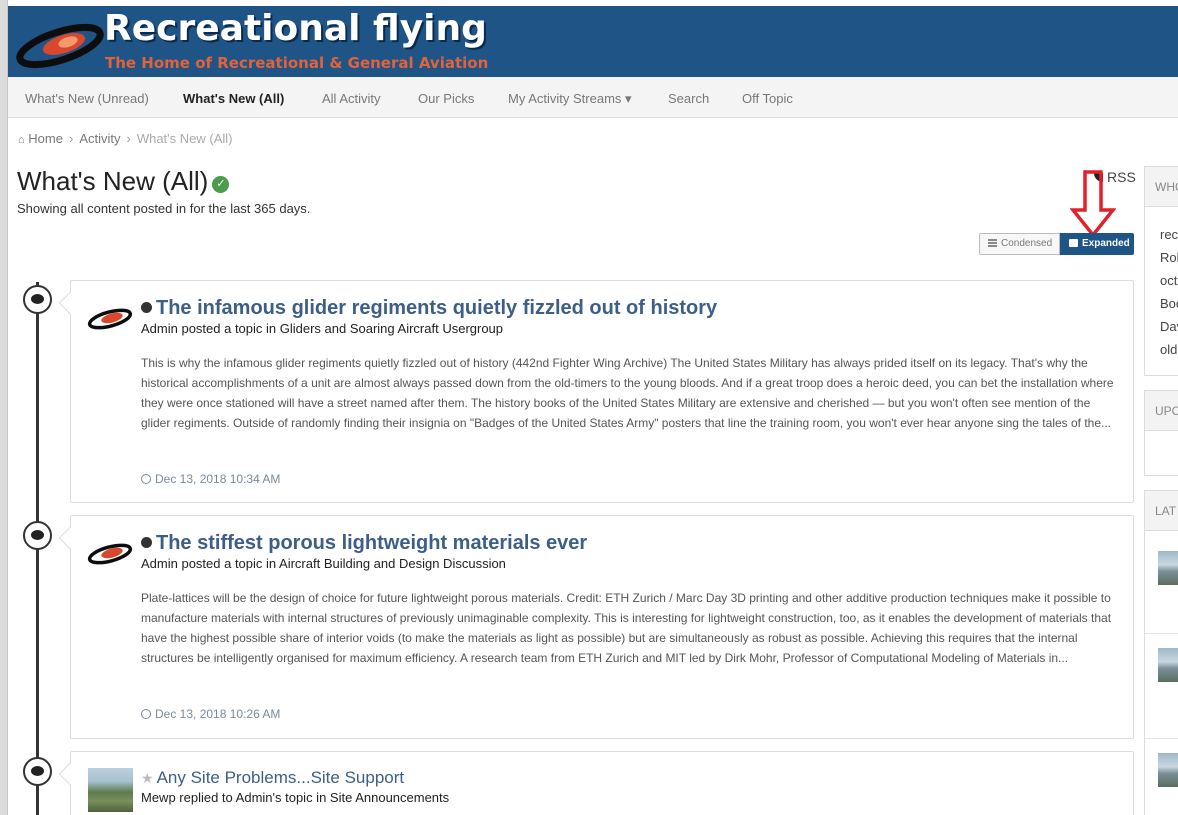  I want to click on item-date: Dec 13, 2018 10:26 AM, so click(210, 714).